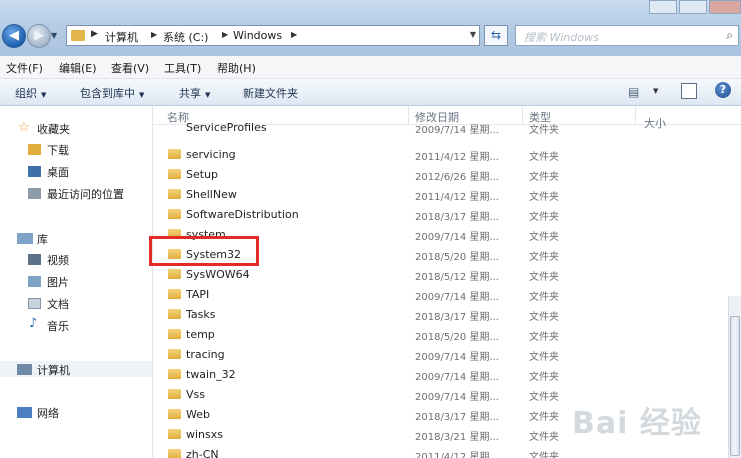  I want to click on menu-edit: 编辑(E), so click(78, 68).